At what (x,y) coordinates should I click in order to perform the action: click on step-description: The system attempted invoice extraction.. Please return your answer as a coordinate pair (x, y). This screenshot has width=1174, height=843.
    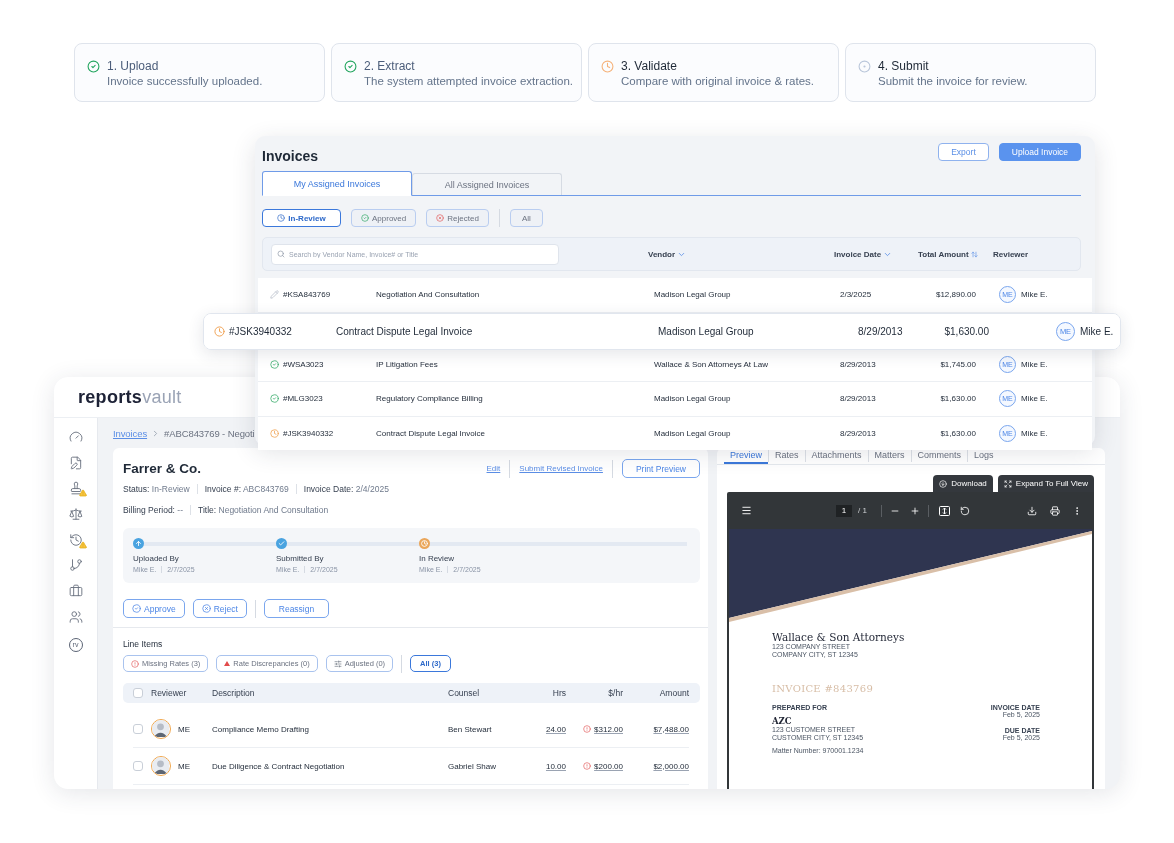
    Looking at the image, I should click on (468, 81).